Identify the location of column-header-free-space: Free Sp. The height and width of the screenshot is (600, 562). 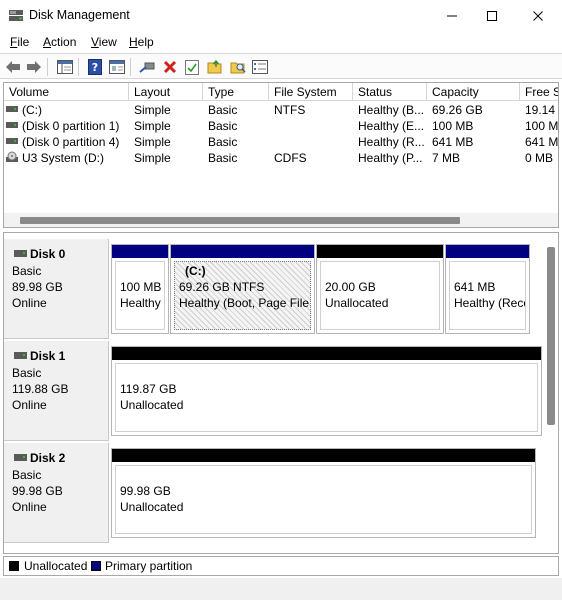
(539, 92).